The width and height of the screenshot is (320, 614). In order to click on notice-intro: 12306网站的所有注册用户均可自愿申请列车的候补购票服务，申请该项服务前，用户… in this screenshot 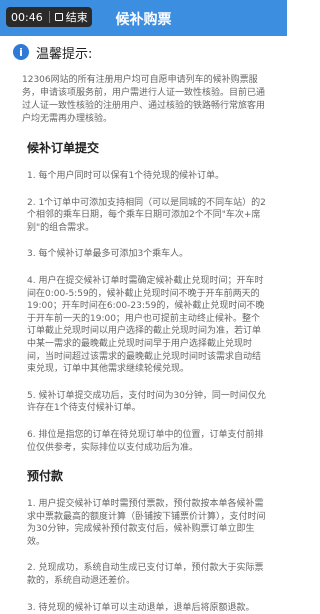, I will do `click(144, 99)`.